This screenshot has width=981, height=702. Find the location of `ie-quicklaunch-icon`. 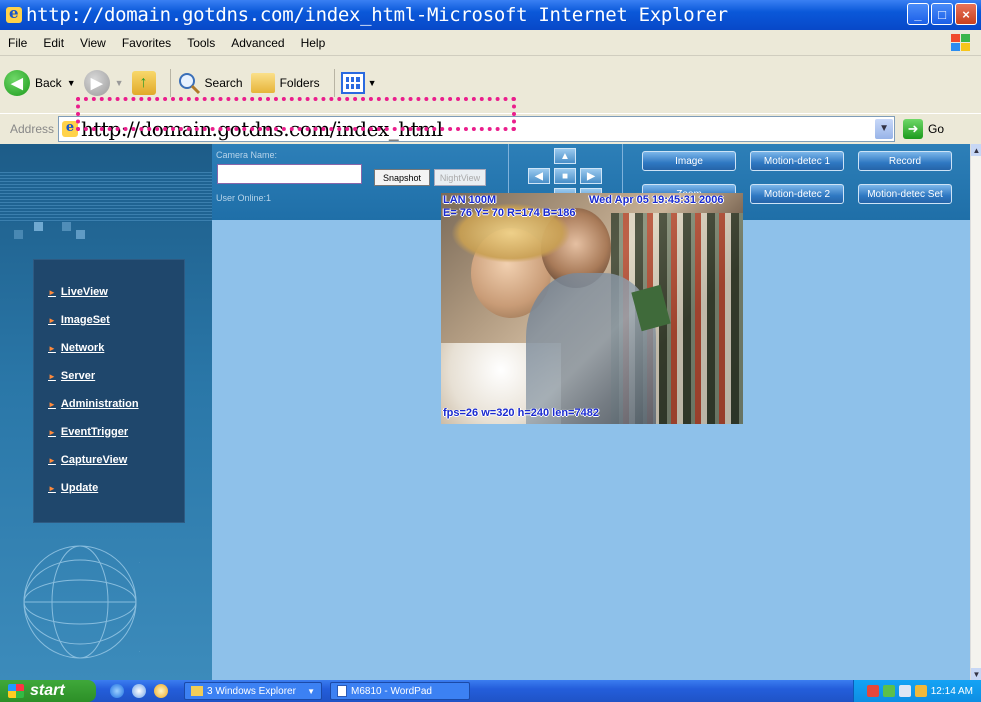

ie-quicklaunch-icon is located at coordinates (117, 691).